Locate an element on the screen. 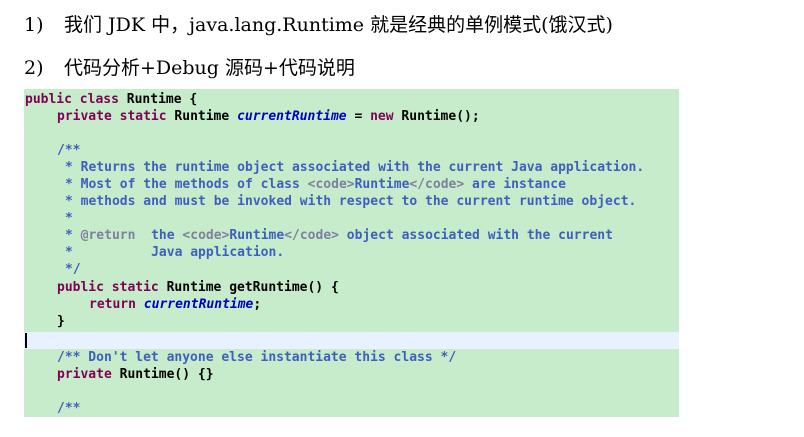  code-line: private Runtime() {} is located at coordinates (135, 374).